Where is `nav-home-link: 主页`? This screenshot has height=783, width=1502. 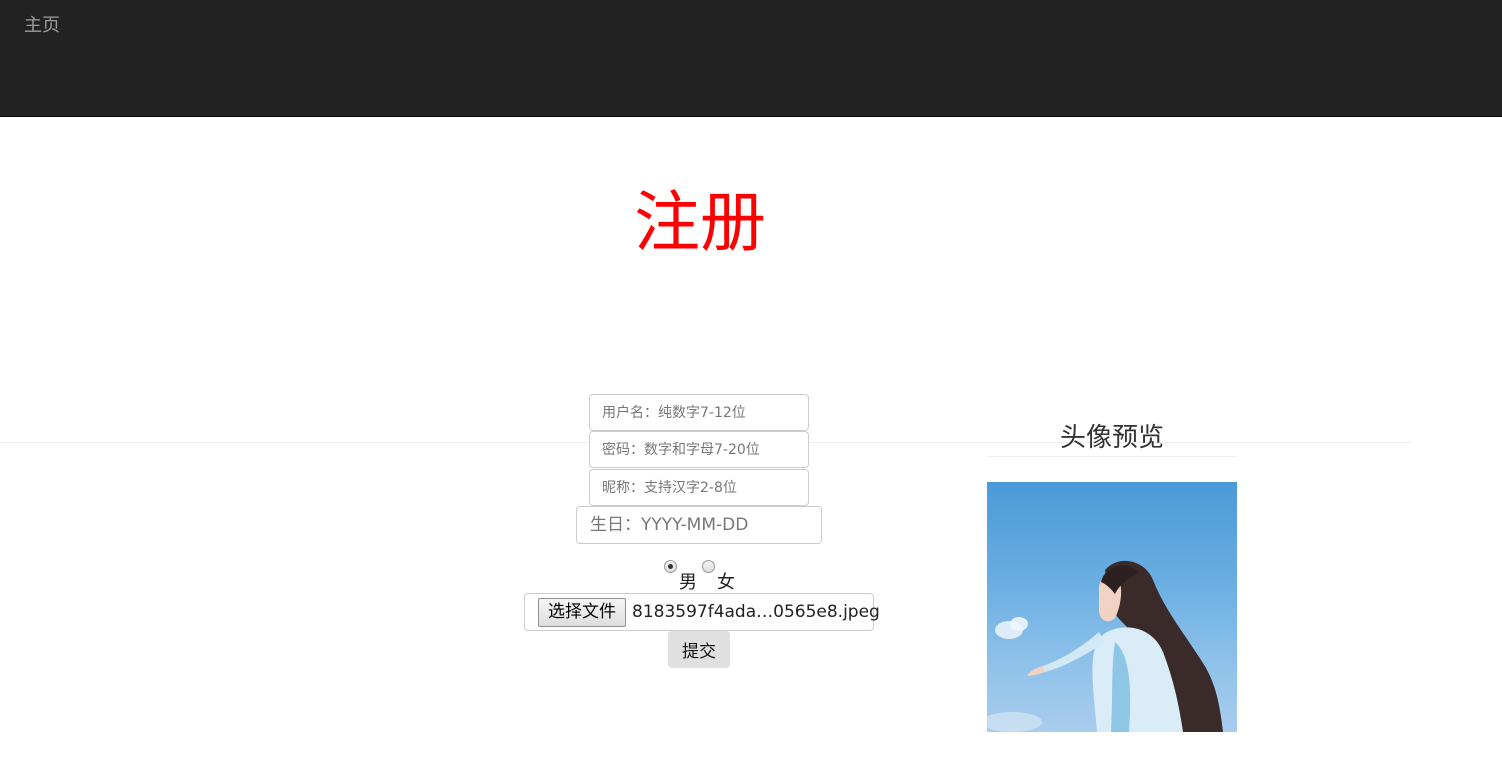 nav-home-link: 主页 is located at coordinates (42, 24).